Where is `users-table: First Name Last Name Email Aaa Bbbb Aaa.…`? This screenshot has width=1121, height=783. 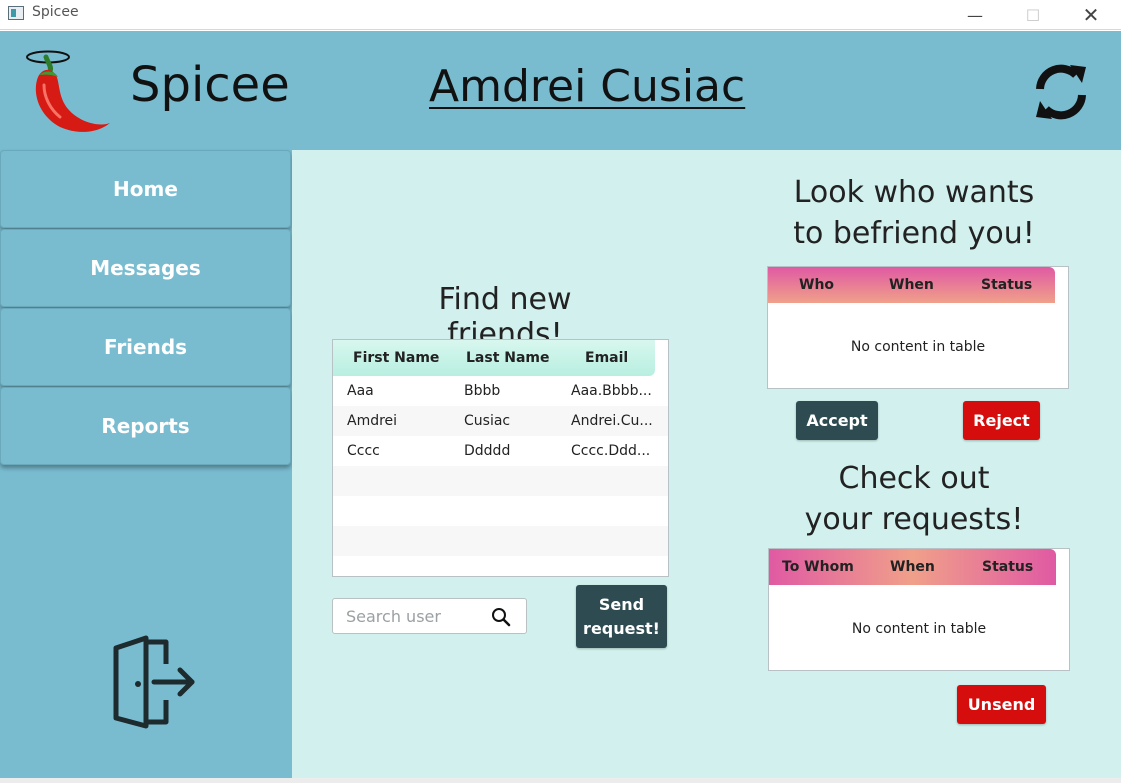
users-table: First Name Last Name Email Aaa Bbbb Aaa.… is located at coordinates (500, 458).